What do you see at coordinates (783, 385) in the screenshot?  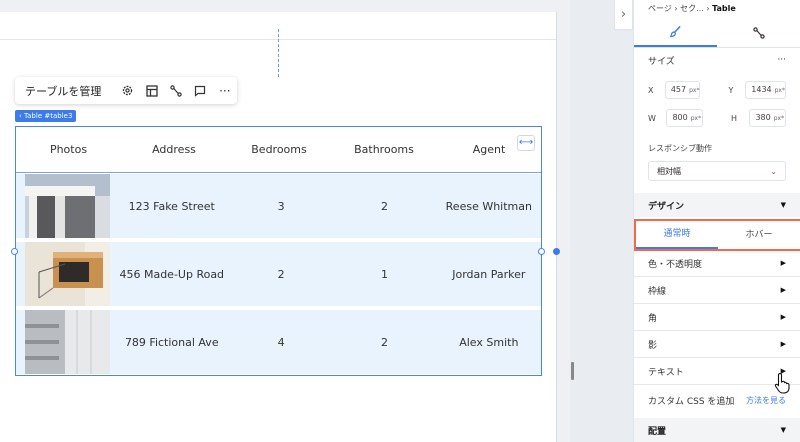 I see `hand-cursor-icon` at bounding box center [783, 385].